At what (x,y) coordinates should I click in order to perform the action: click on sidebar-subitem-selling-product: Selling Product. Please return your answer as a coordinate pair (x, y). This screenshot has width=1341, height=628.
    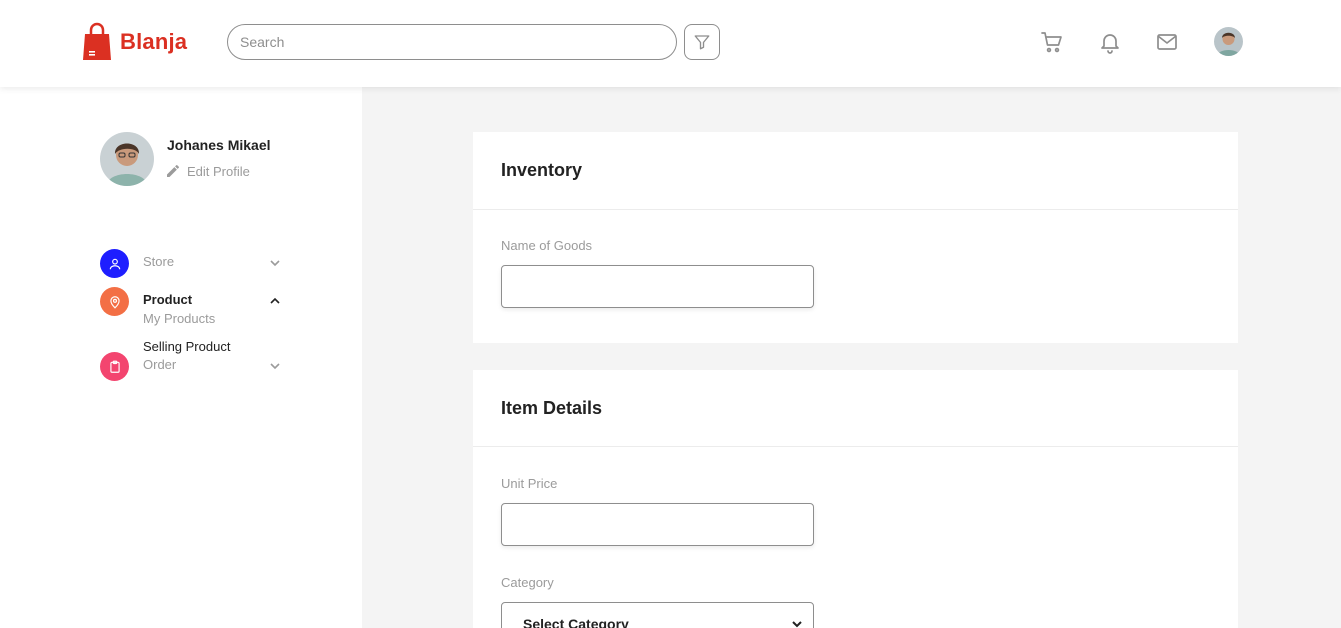
    Looking at the image, I should click on (186, 346).